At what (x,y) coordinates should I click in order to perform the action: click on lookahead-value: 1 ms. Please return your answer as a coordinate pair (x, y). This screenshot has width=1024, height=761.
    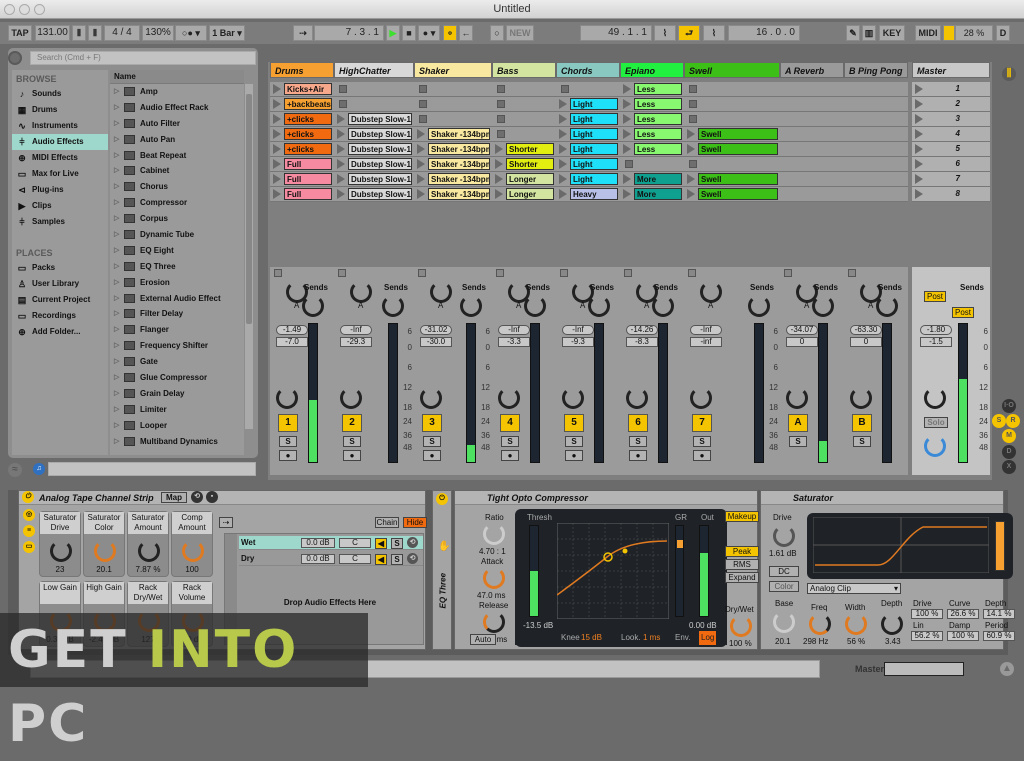
    Looking at the image, I should click on (651, 638).